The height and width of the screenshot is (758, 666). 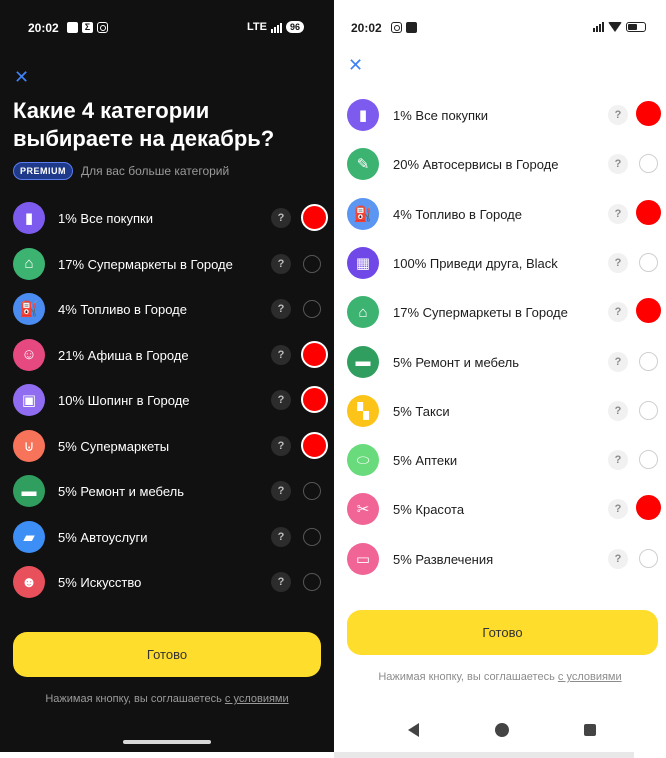 I want to click on category-row: ▰ 5% Автоуслуги?, so click(x=167, y=537).